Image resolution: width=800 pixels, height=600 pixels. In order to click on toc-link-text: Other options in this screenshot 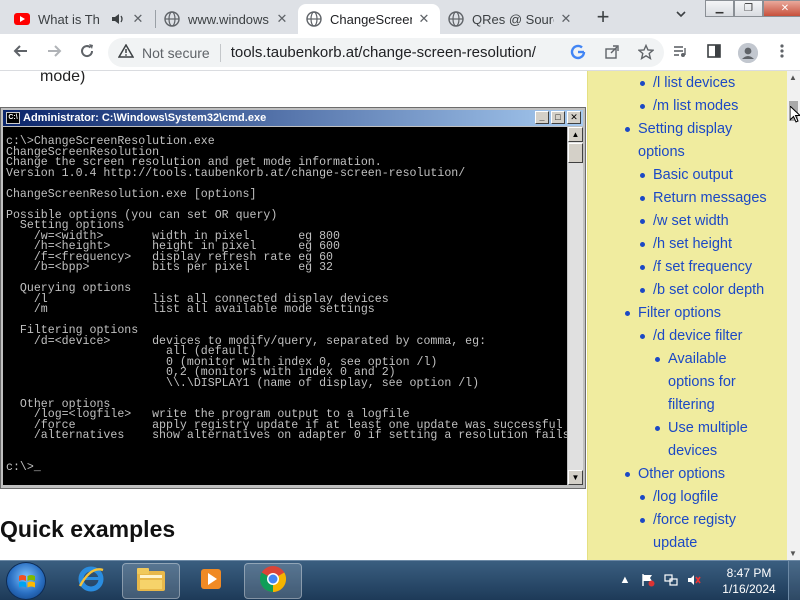, I will do `click(681, 474)`.